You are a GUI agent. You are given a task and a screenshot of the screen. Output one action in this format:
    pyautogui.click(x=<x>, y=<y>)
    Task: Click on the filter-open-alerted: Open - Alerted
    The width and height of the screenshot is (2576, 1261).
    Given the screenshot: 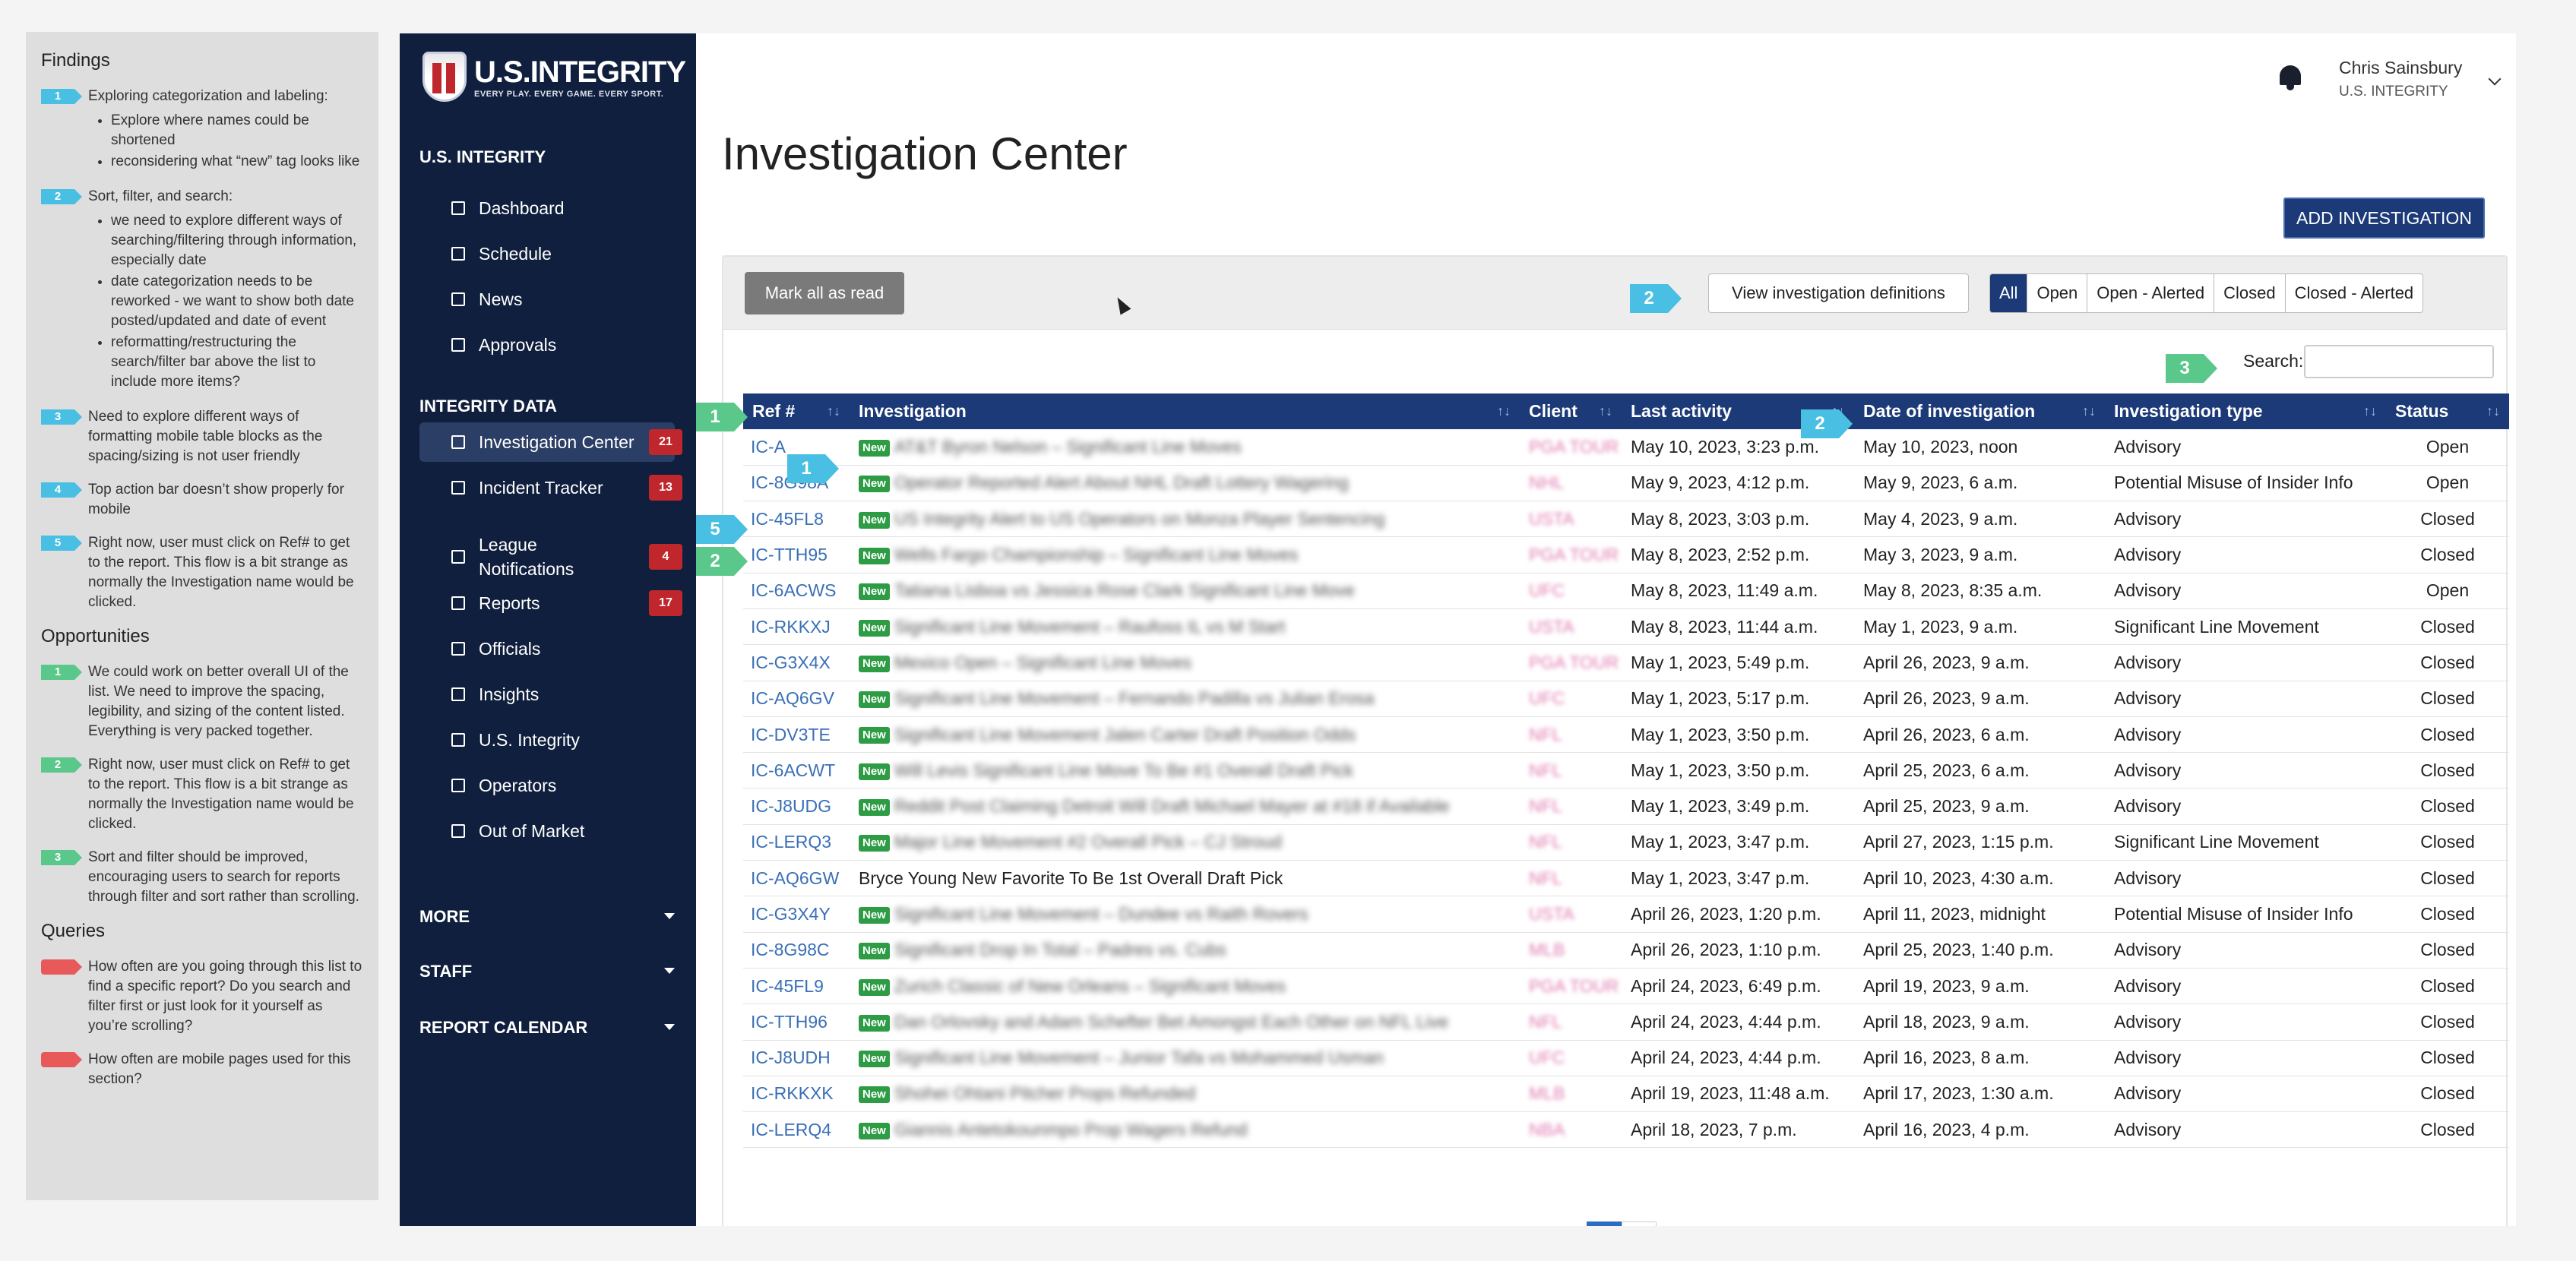 What is the action you would take?
    pyautogui.click(x=2150, y=293)
    